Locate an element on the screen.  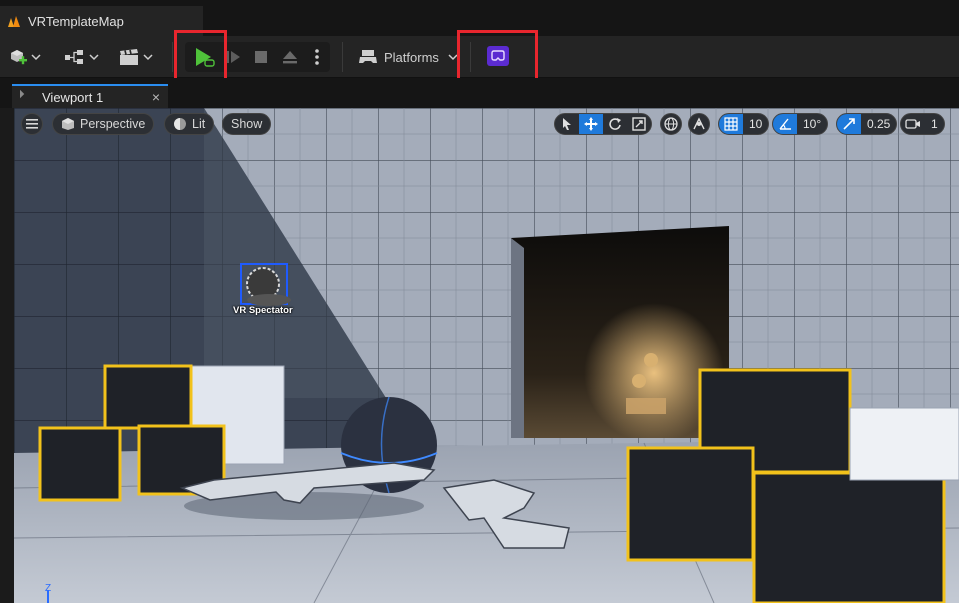
unreal-warning-icon is located at coordinates (14, 21).